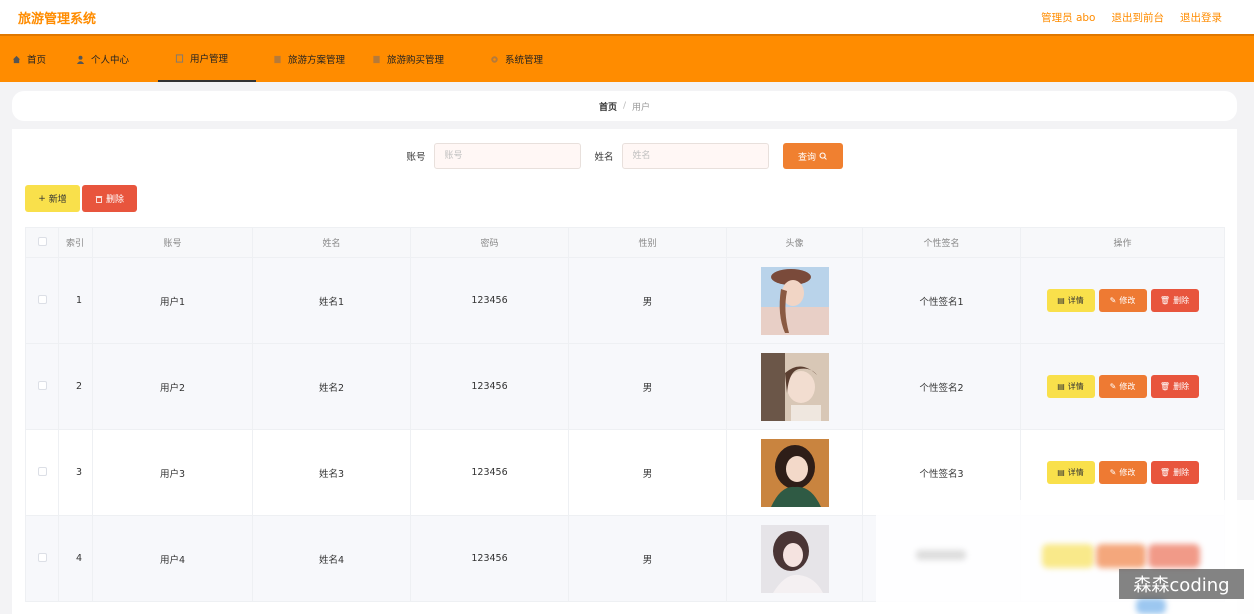  I want to click on breadcrumb-home: 首页, so click(608, 106).